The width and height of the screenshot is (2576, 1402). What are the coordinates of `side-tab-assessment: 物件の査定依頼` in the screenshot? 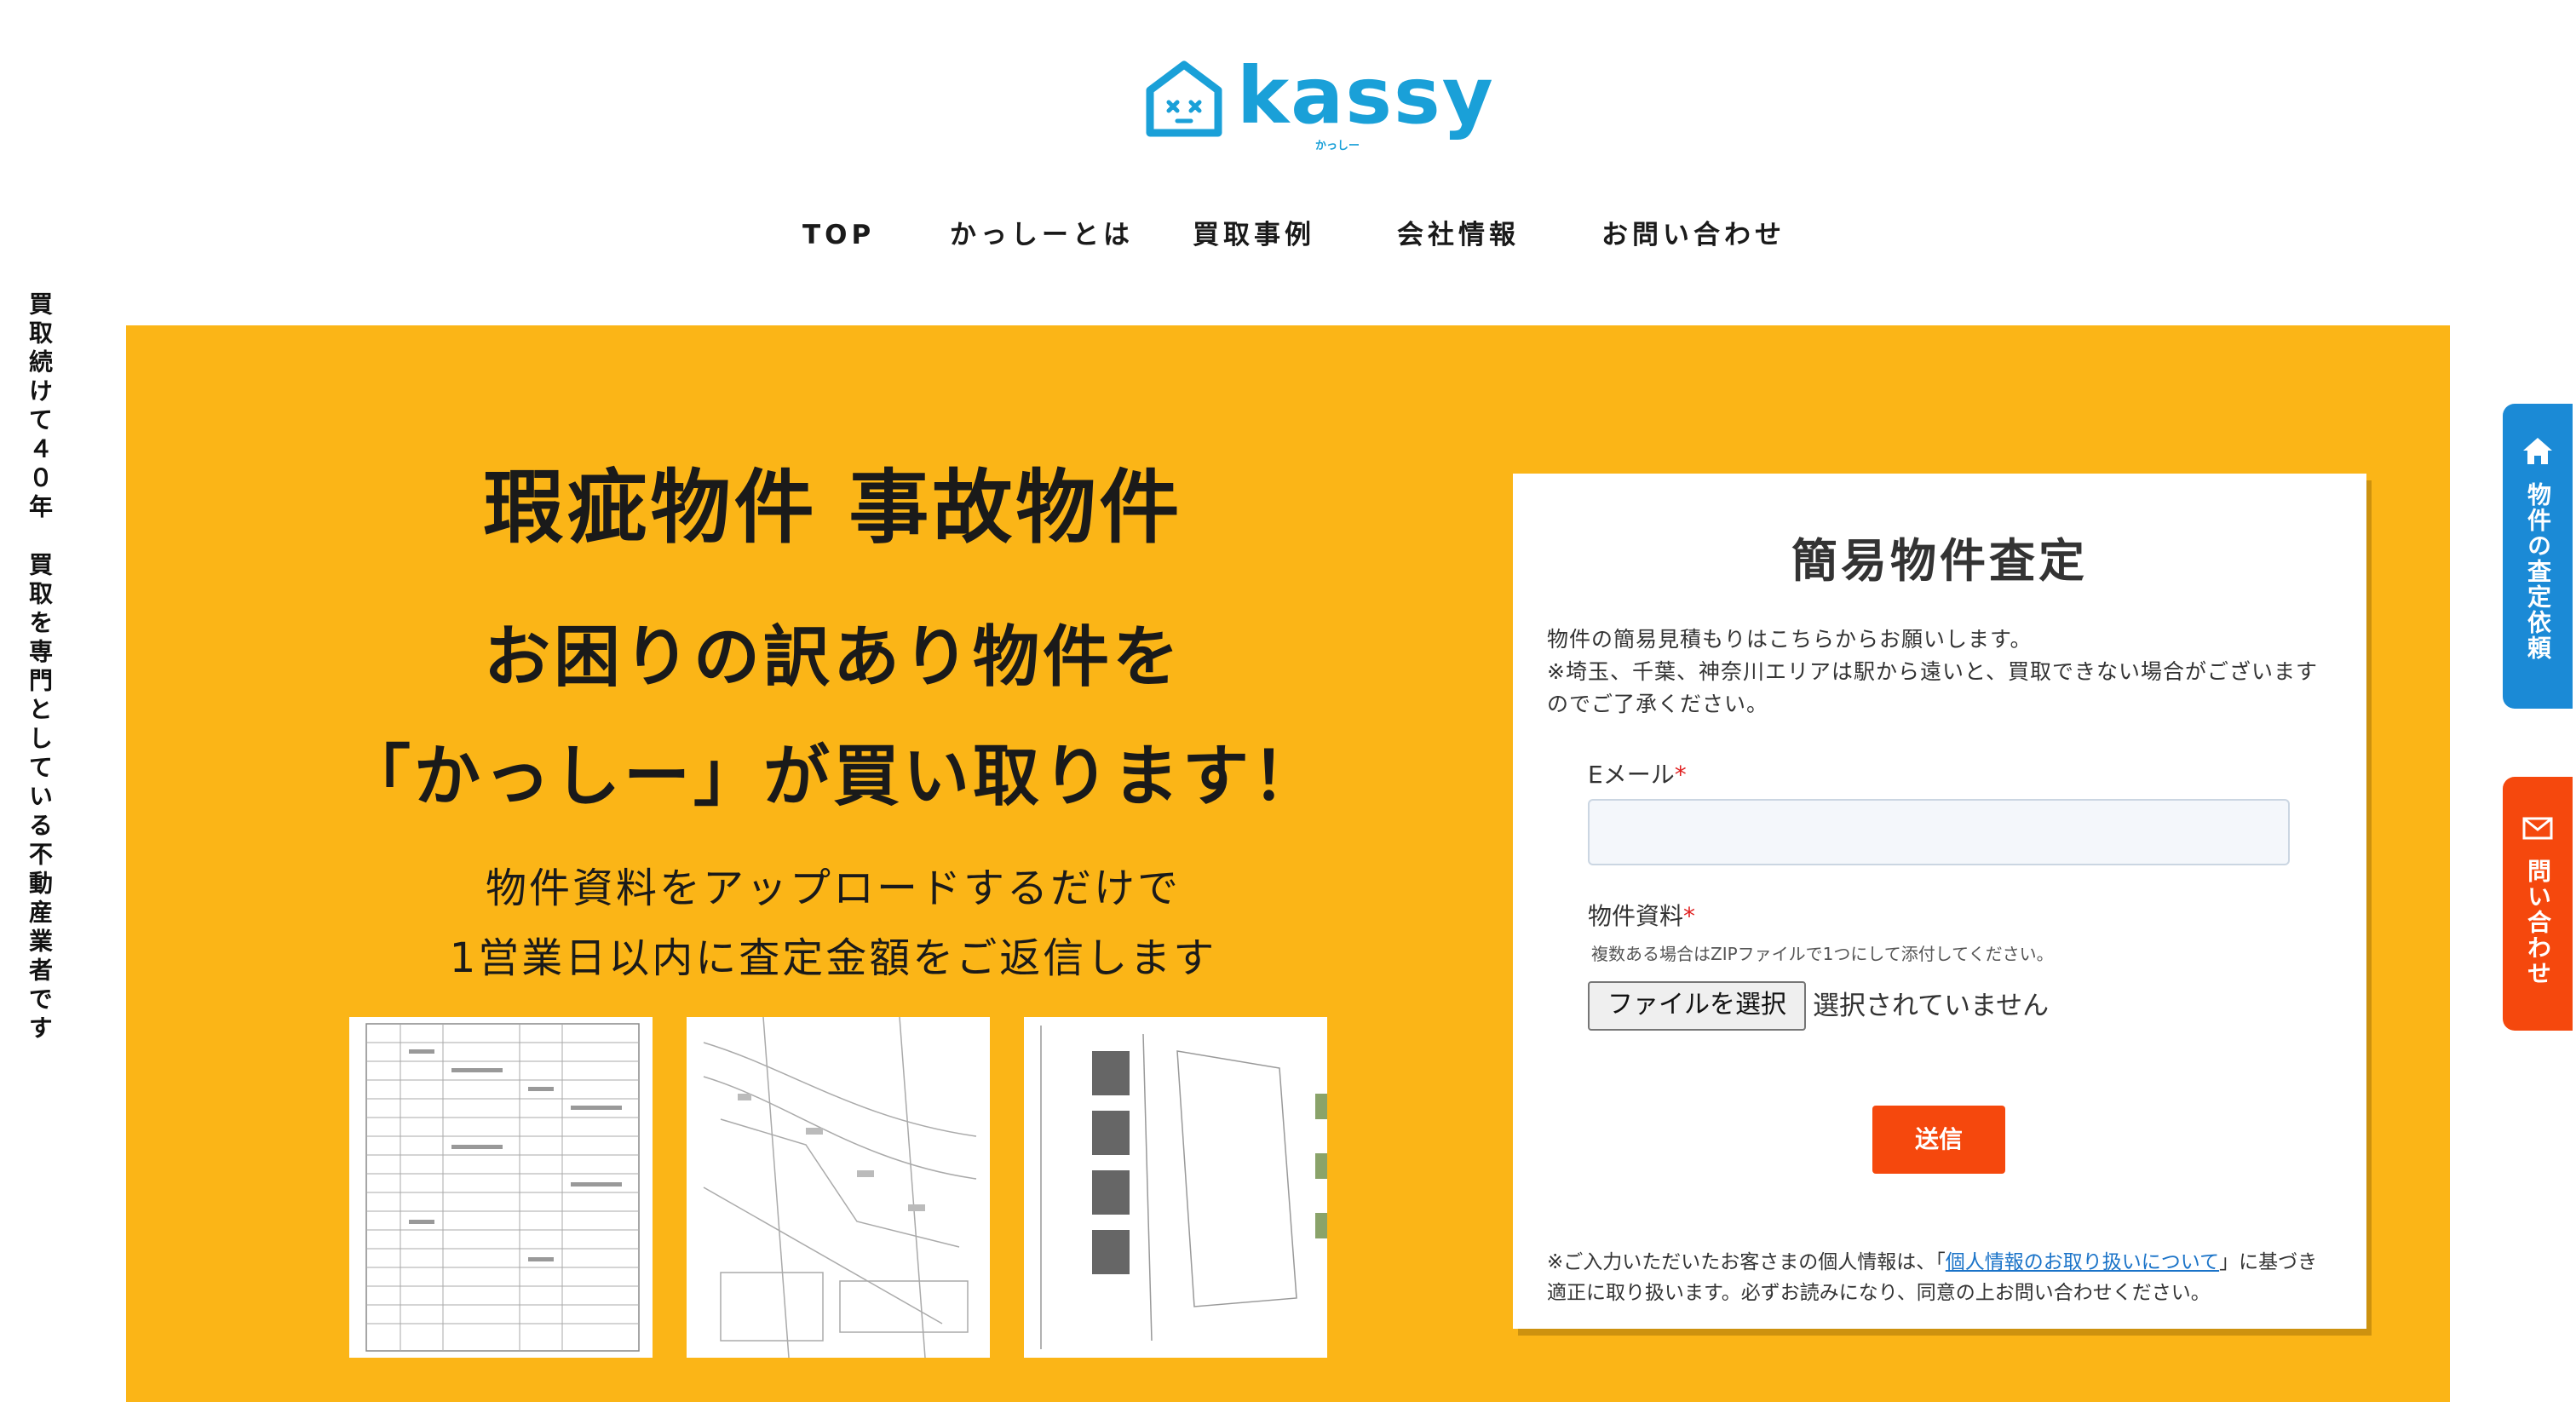 It's located at (2538, 556).